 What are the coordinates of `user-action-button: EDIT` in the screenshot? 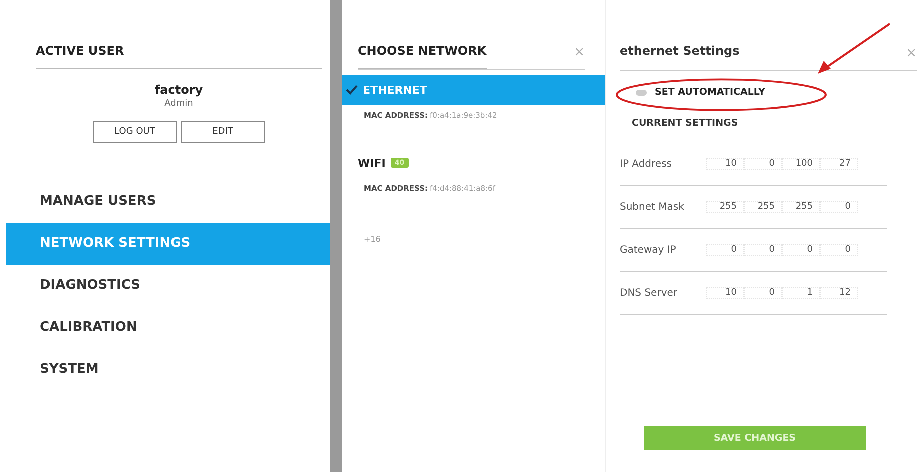 It's located at (223, 132).